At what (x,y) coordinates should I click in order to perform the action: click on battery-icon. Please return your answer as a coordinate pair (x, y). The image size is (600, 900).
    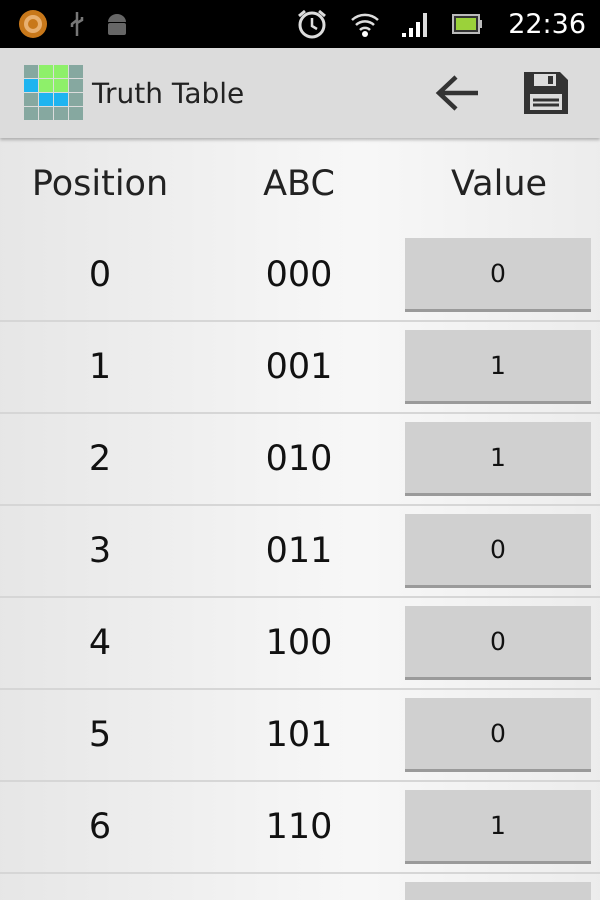
    Looking at the image, I should click on (467, 24).